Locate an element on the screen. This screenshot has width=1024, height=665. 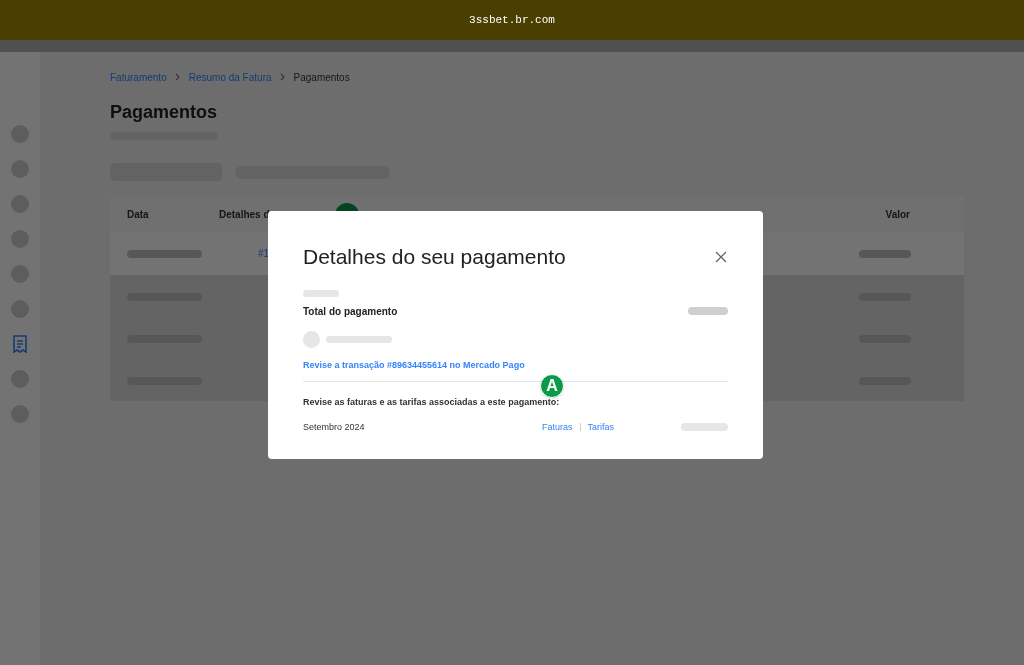
period-label: Setembro 2024 is located at coordinates (334, 427).